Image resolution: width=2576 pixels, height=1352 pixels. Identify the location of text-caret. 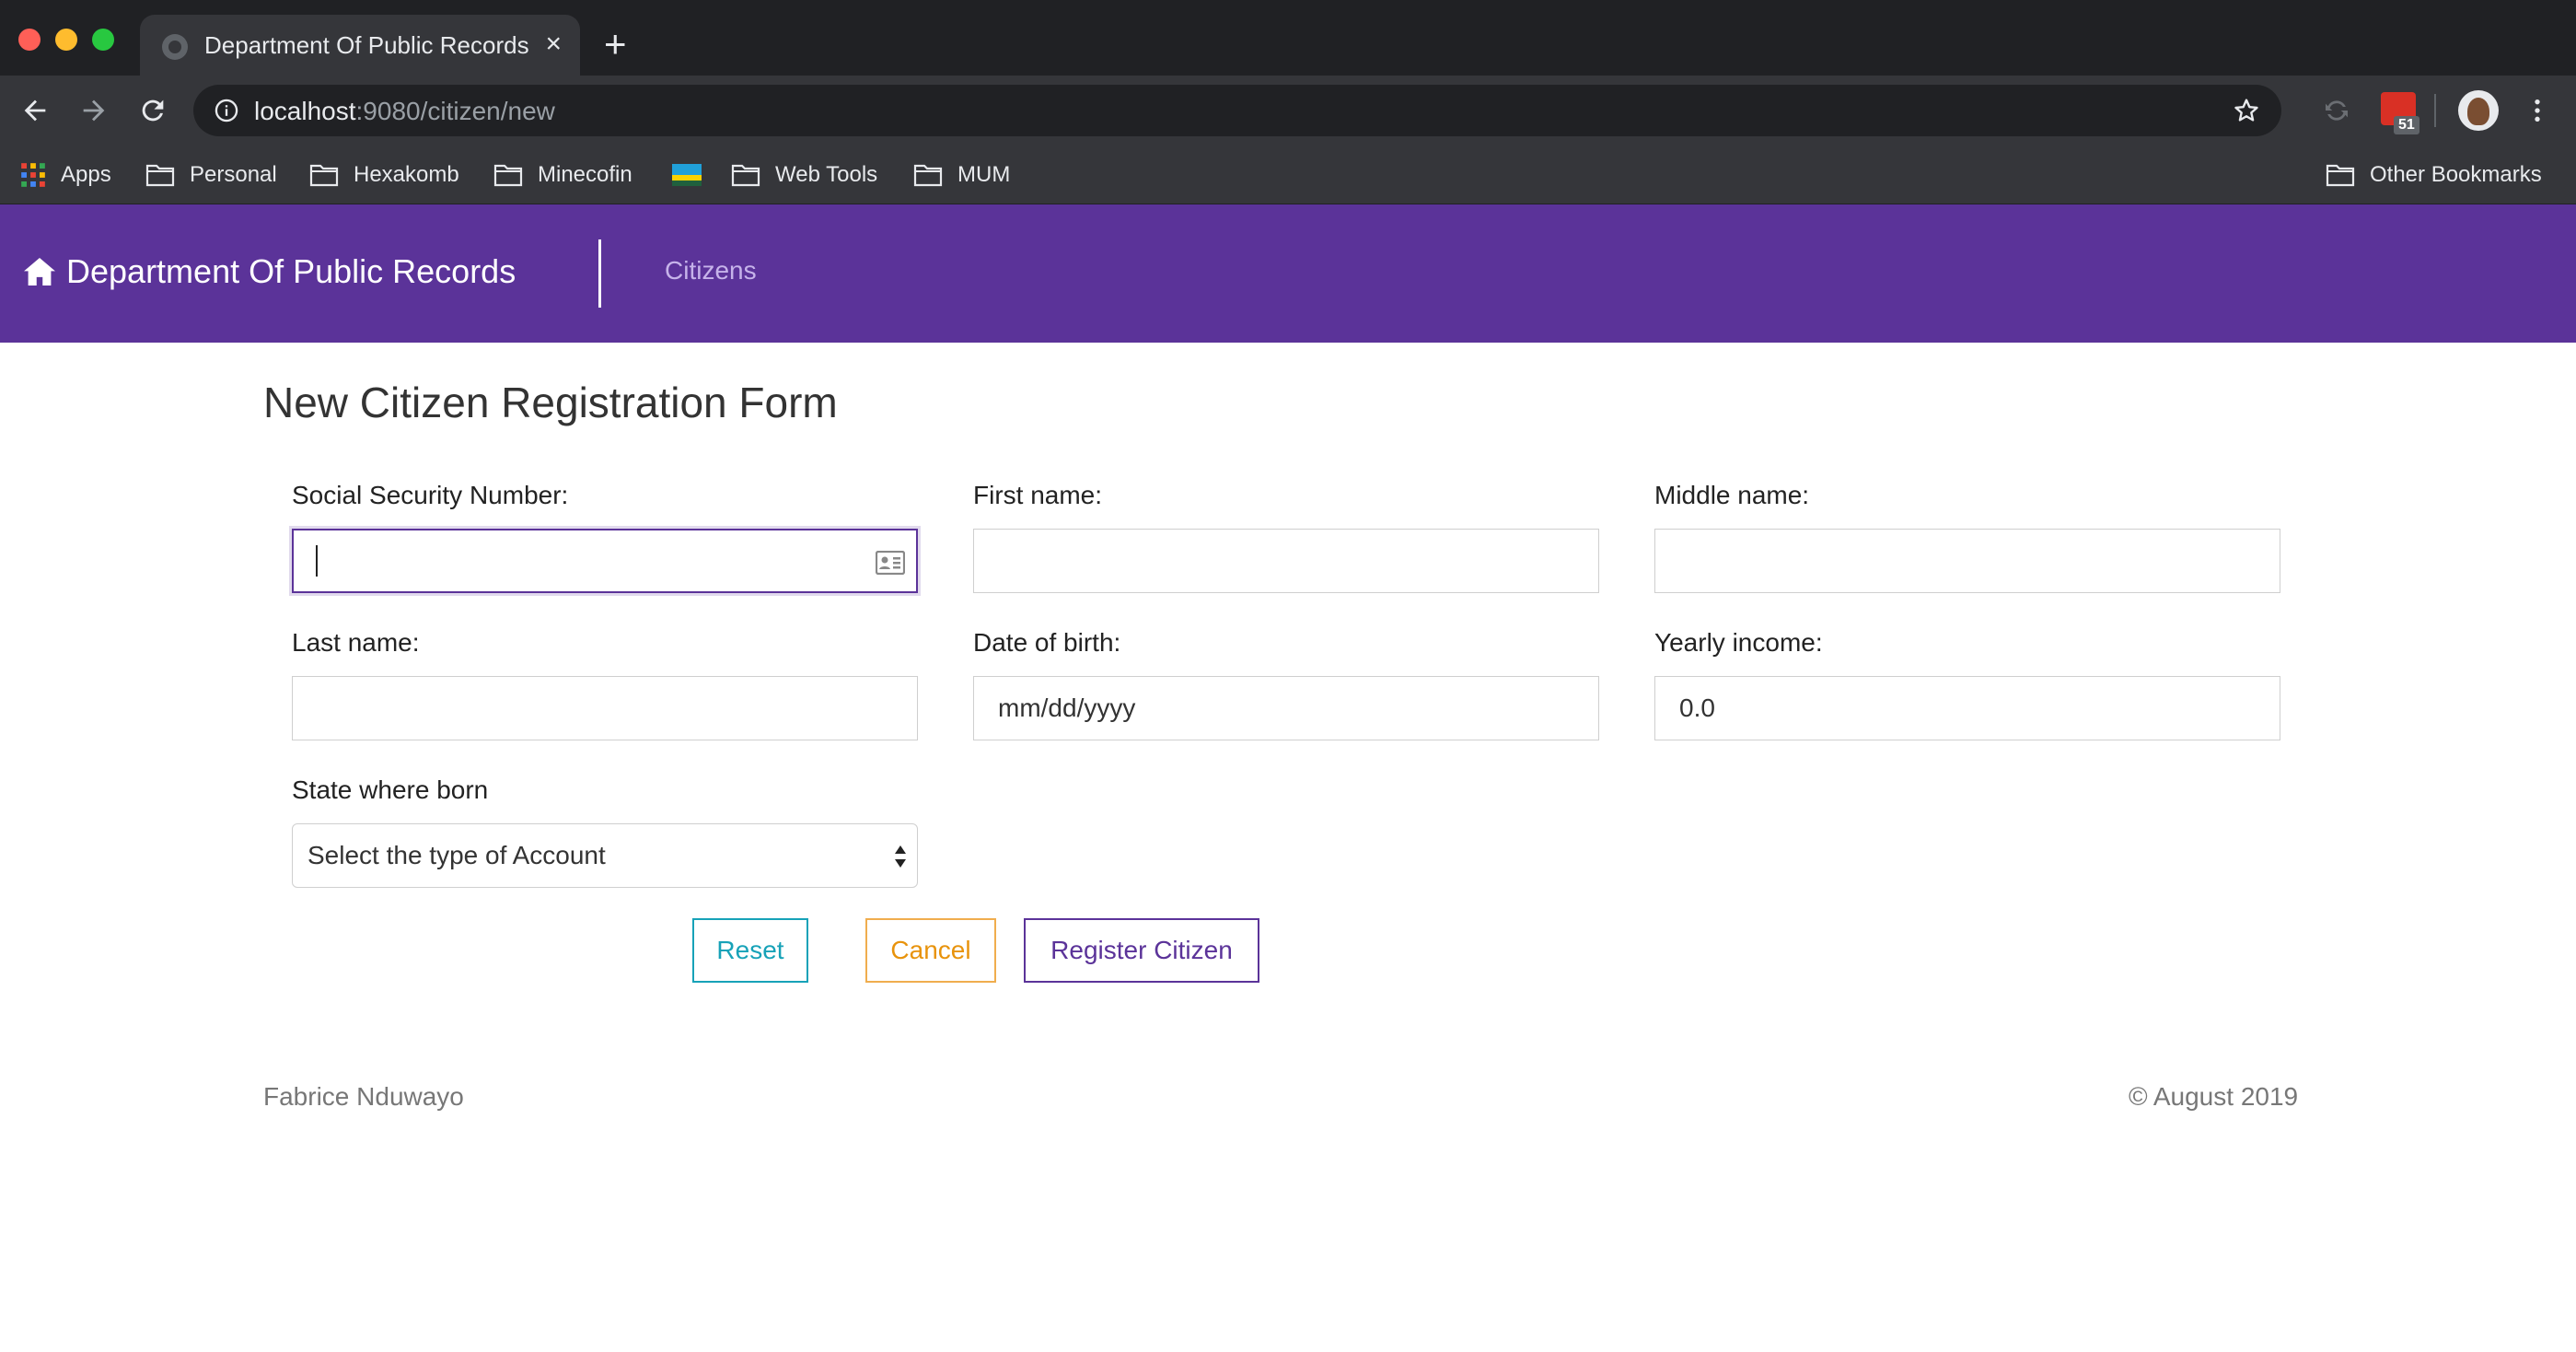
(317, 561).